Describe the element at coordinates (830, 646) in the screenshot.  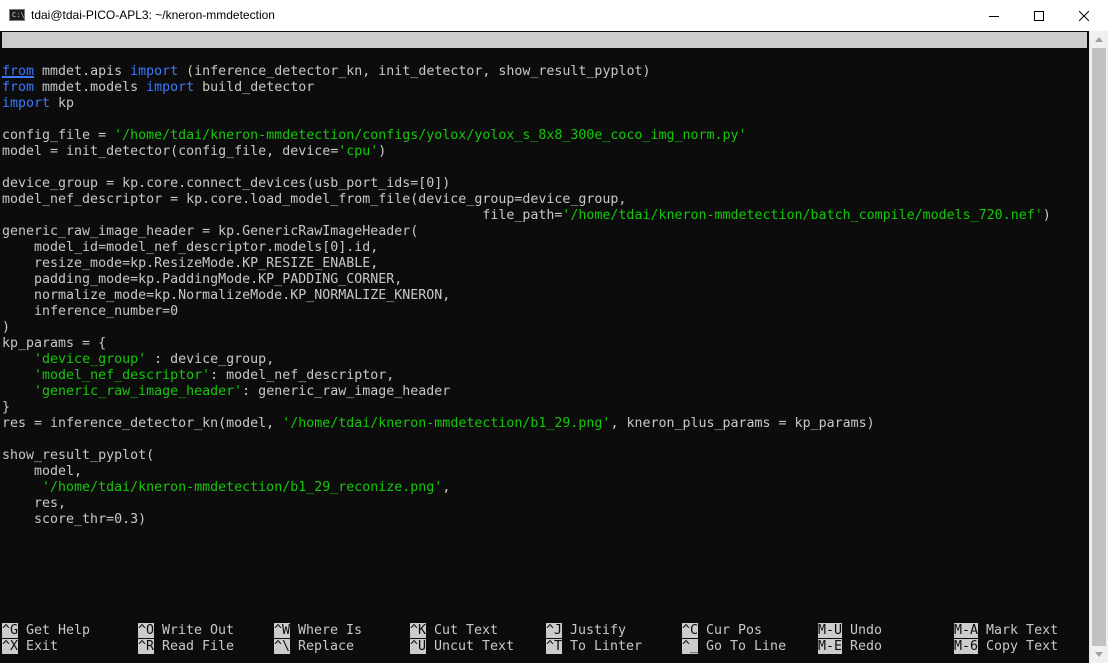
I see `shortcut-key: M-E` at that location.